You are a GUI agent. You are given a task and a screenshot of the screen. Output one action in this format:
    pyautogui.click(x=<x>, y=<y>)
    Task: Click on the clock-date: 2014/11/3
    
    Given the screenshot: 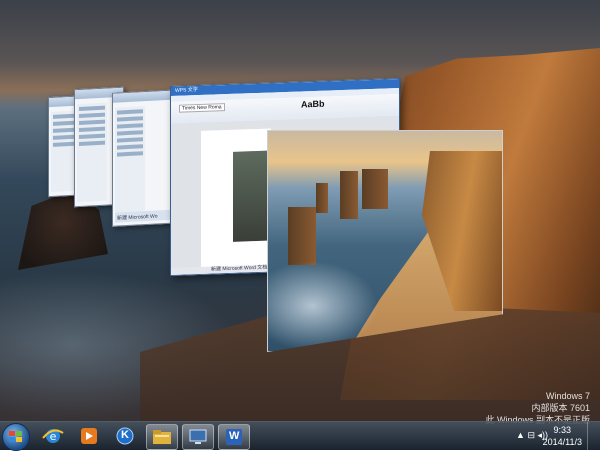 What is the action you would take?
    pyautogui.click(x=562, y=442)
    